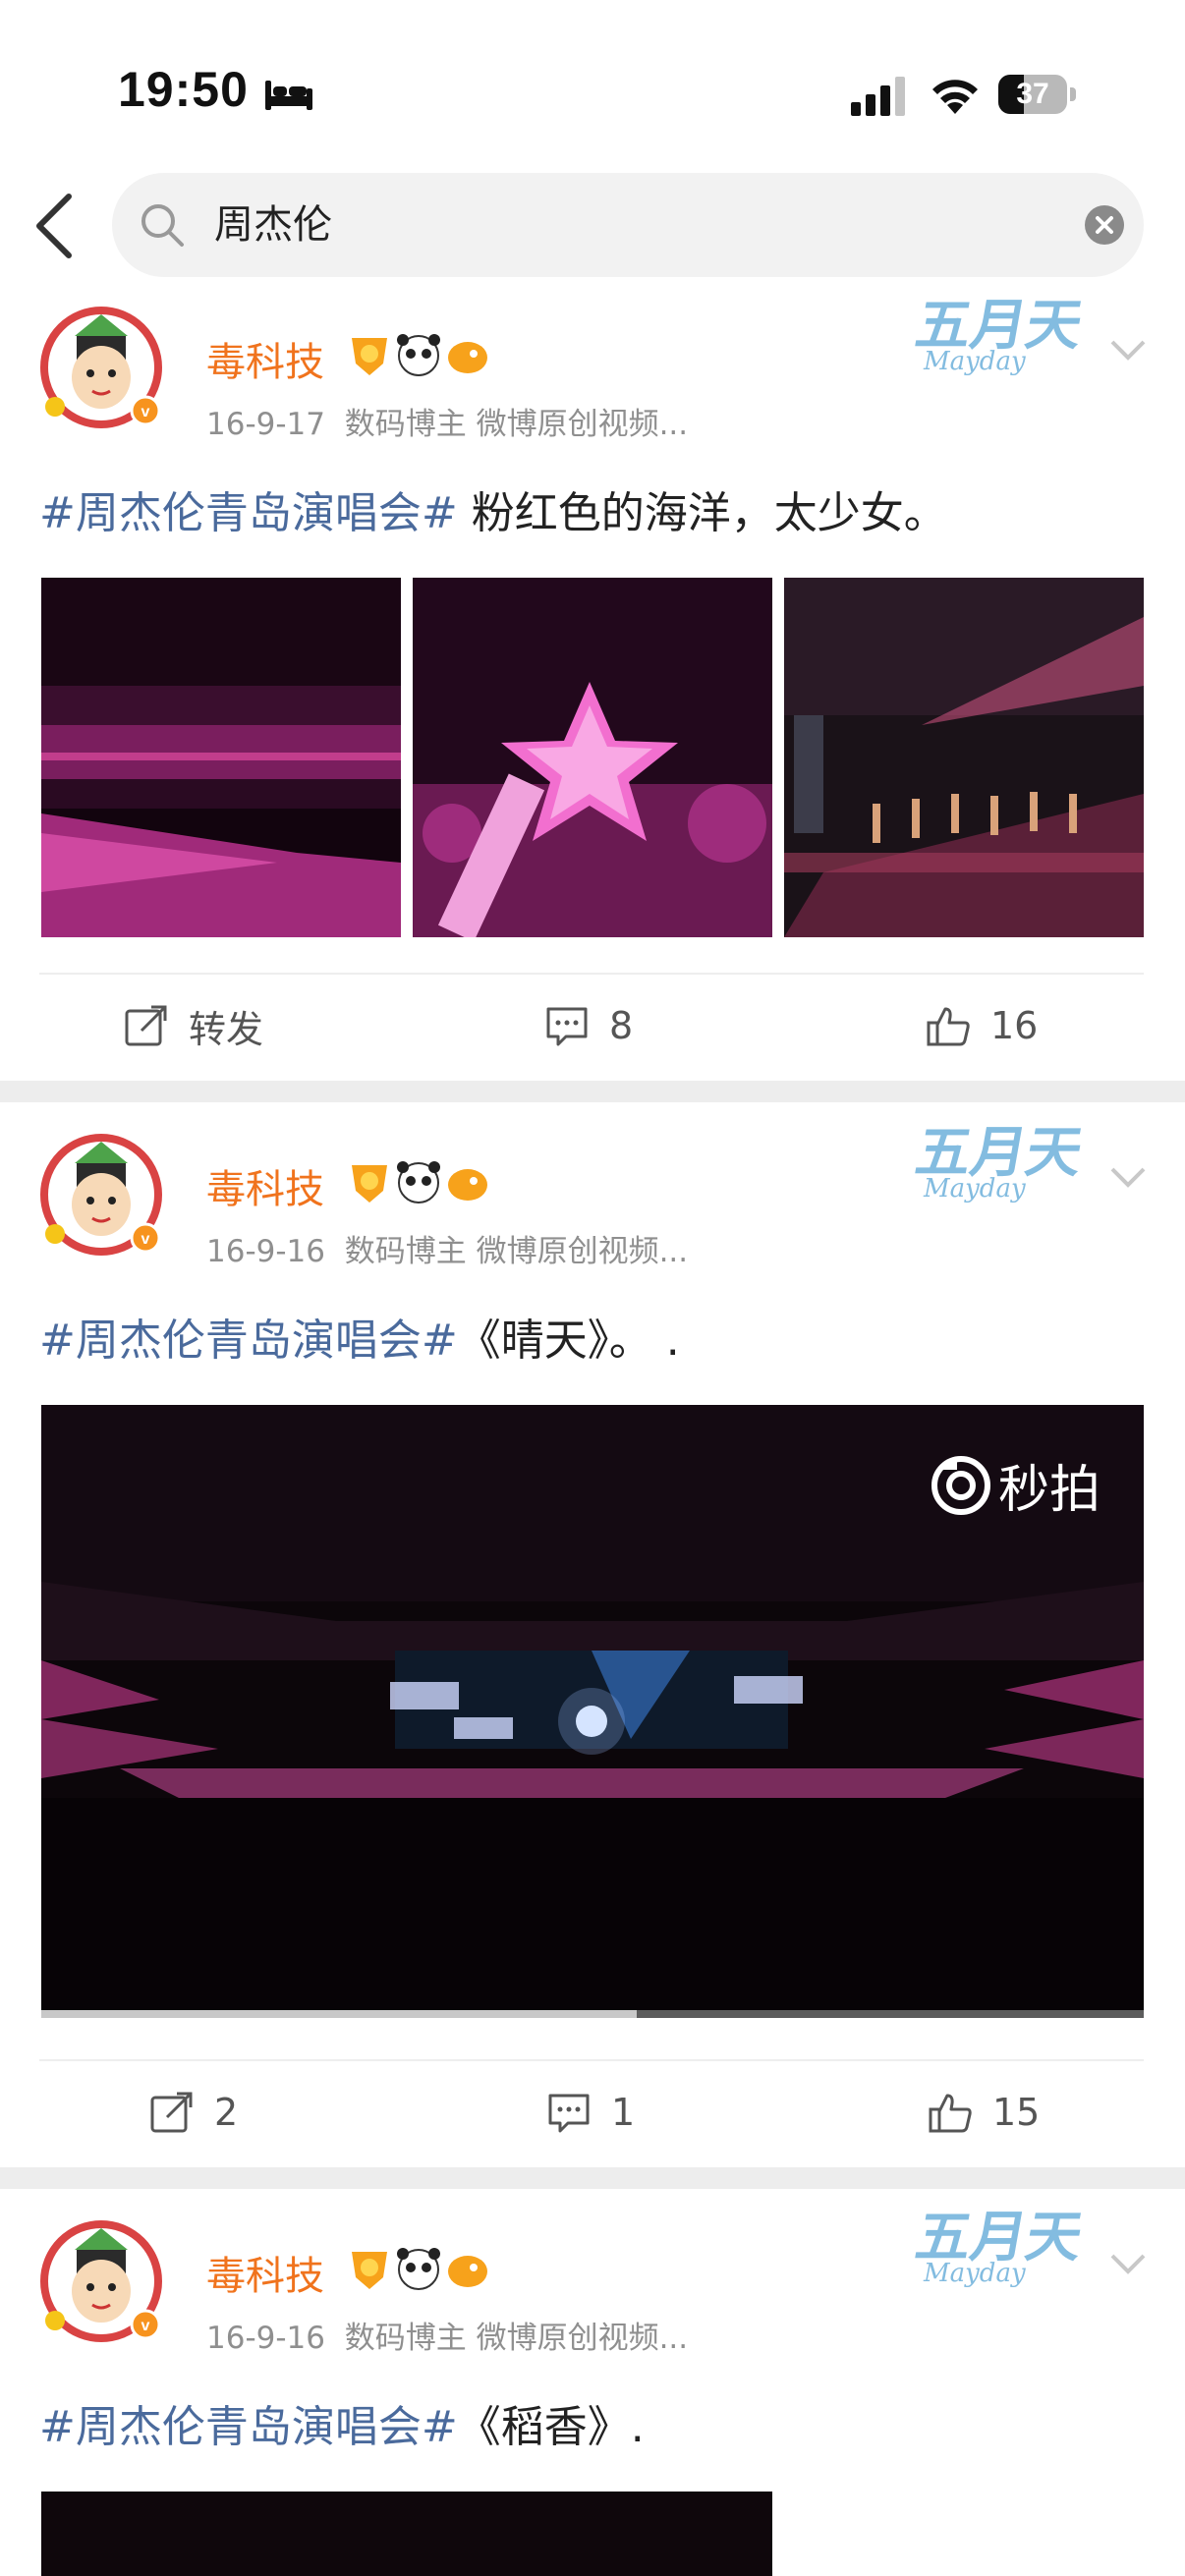  What do you see at coordinates (622, 1025) in the screenshot?
I see `comment-count: 8` at bounding box center [622, 1025].